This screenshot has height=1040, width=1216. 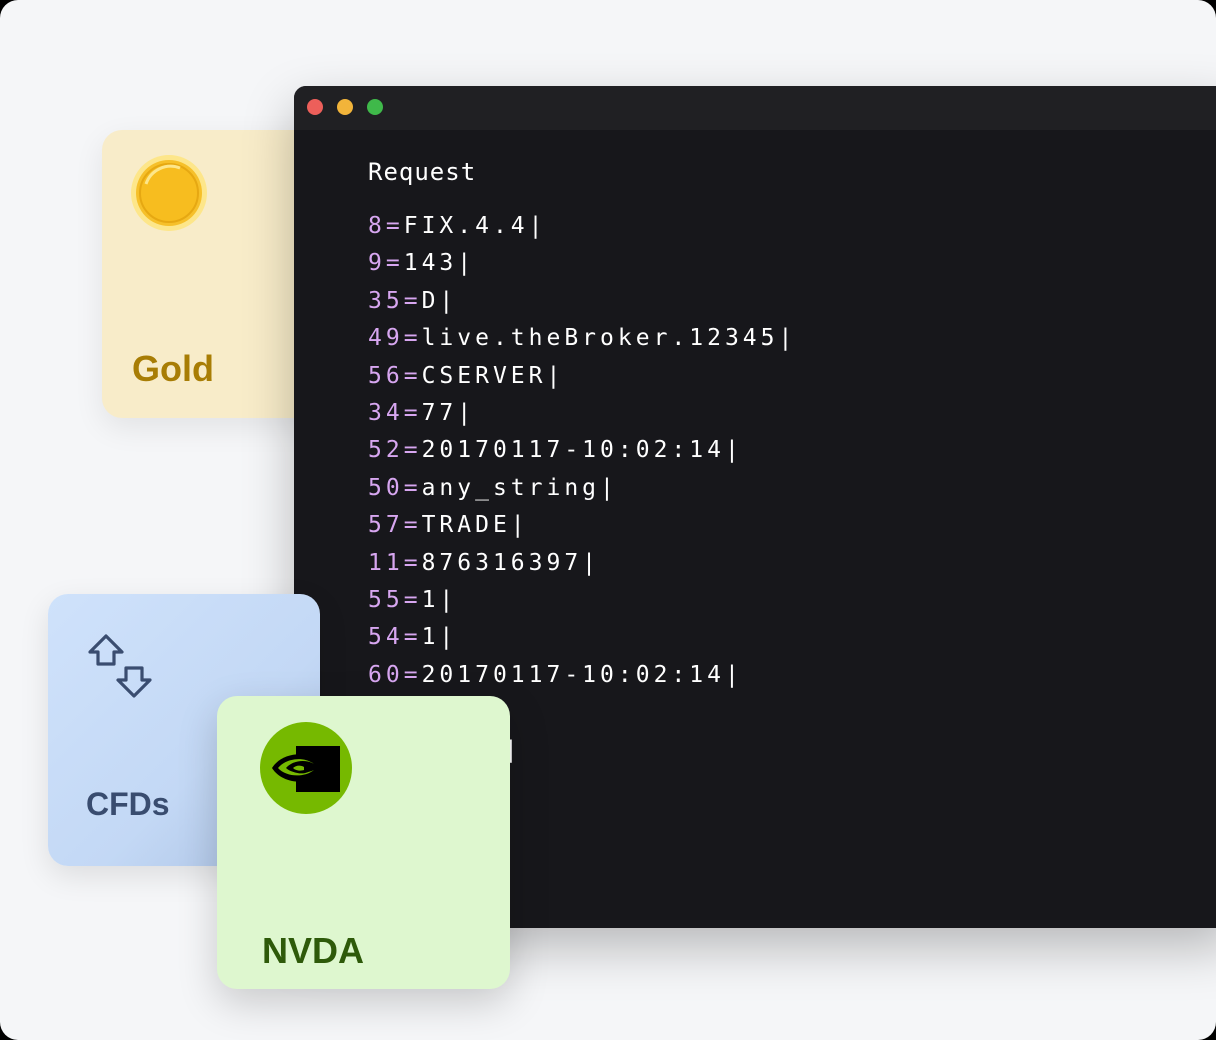 I want to click on fix-tag: 60, so click(x=386, y=674).